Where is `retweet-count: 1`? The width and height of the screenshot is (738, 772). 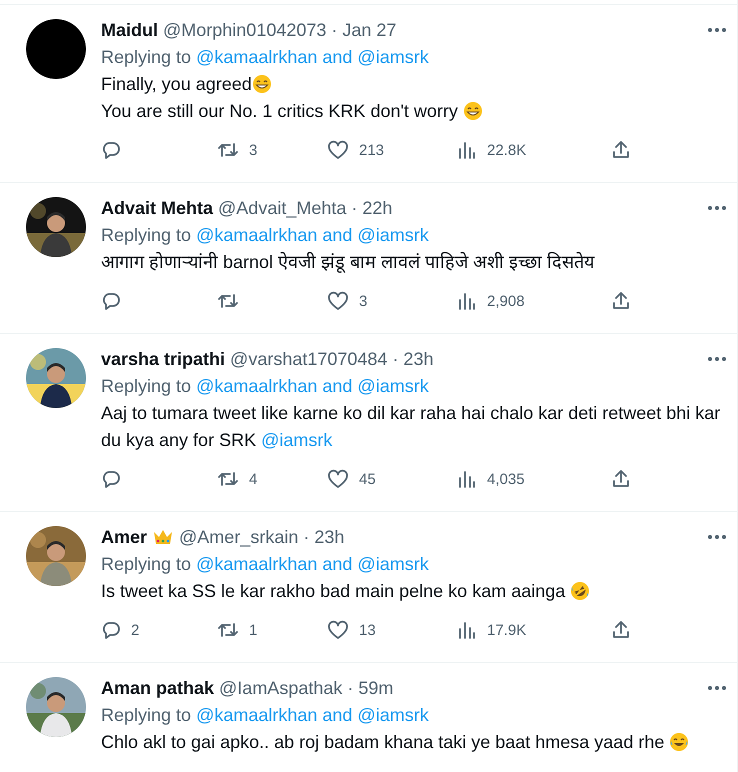 retweet-count: 1 is located at coordinates (253, 630).